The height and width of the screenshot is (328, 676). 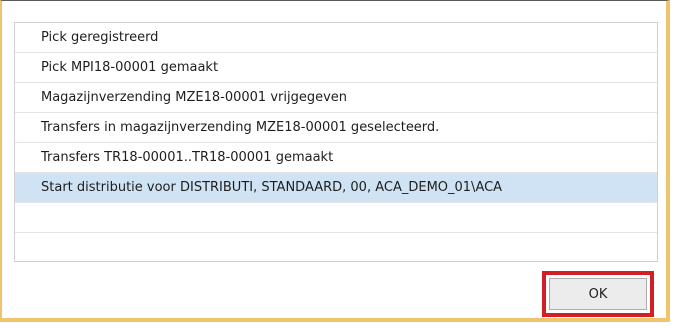 What do you see at coordinates (100, 37) in the screenshot?
I see `message-text: Pick geregistreerd` at bounding box center [100, 37].